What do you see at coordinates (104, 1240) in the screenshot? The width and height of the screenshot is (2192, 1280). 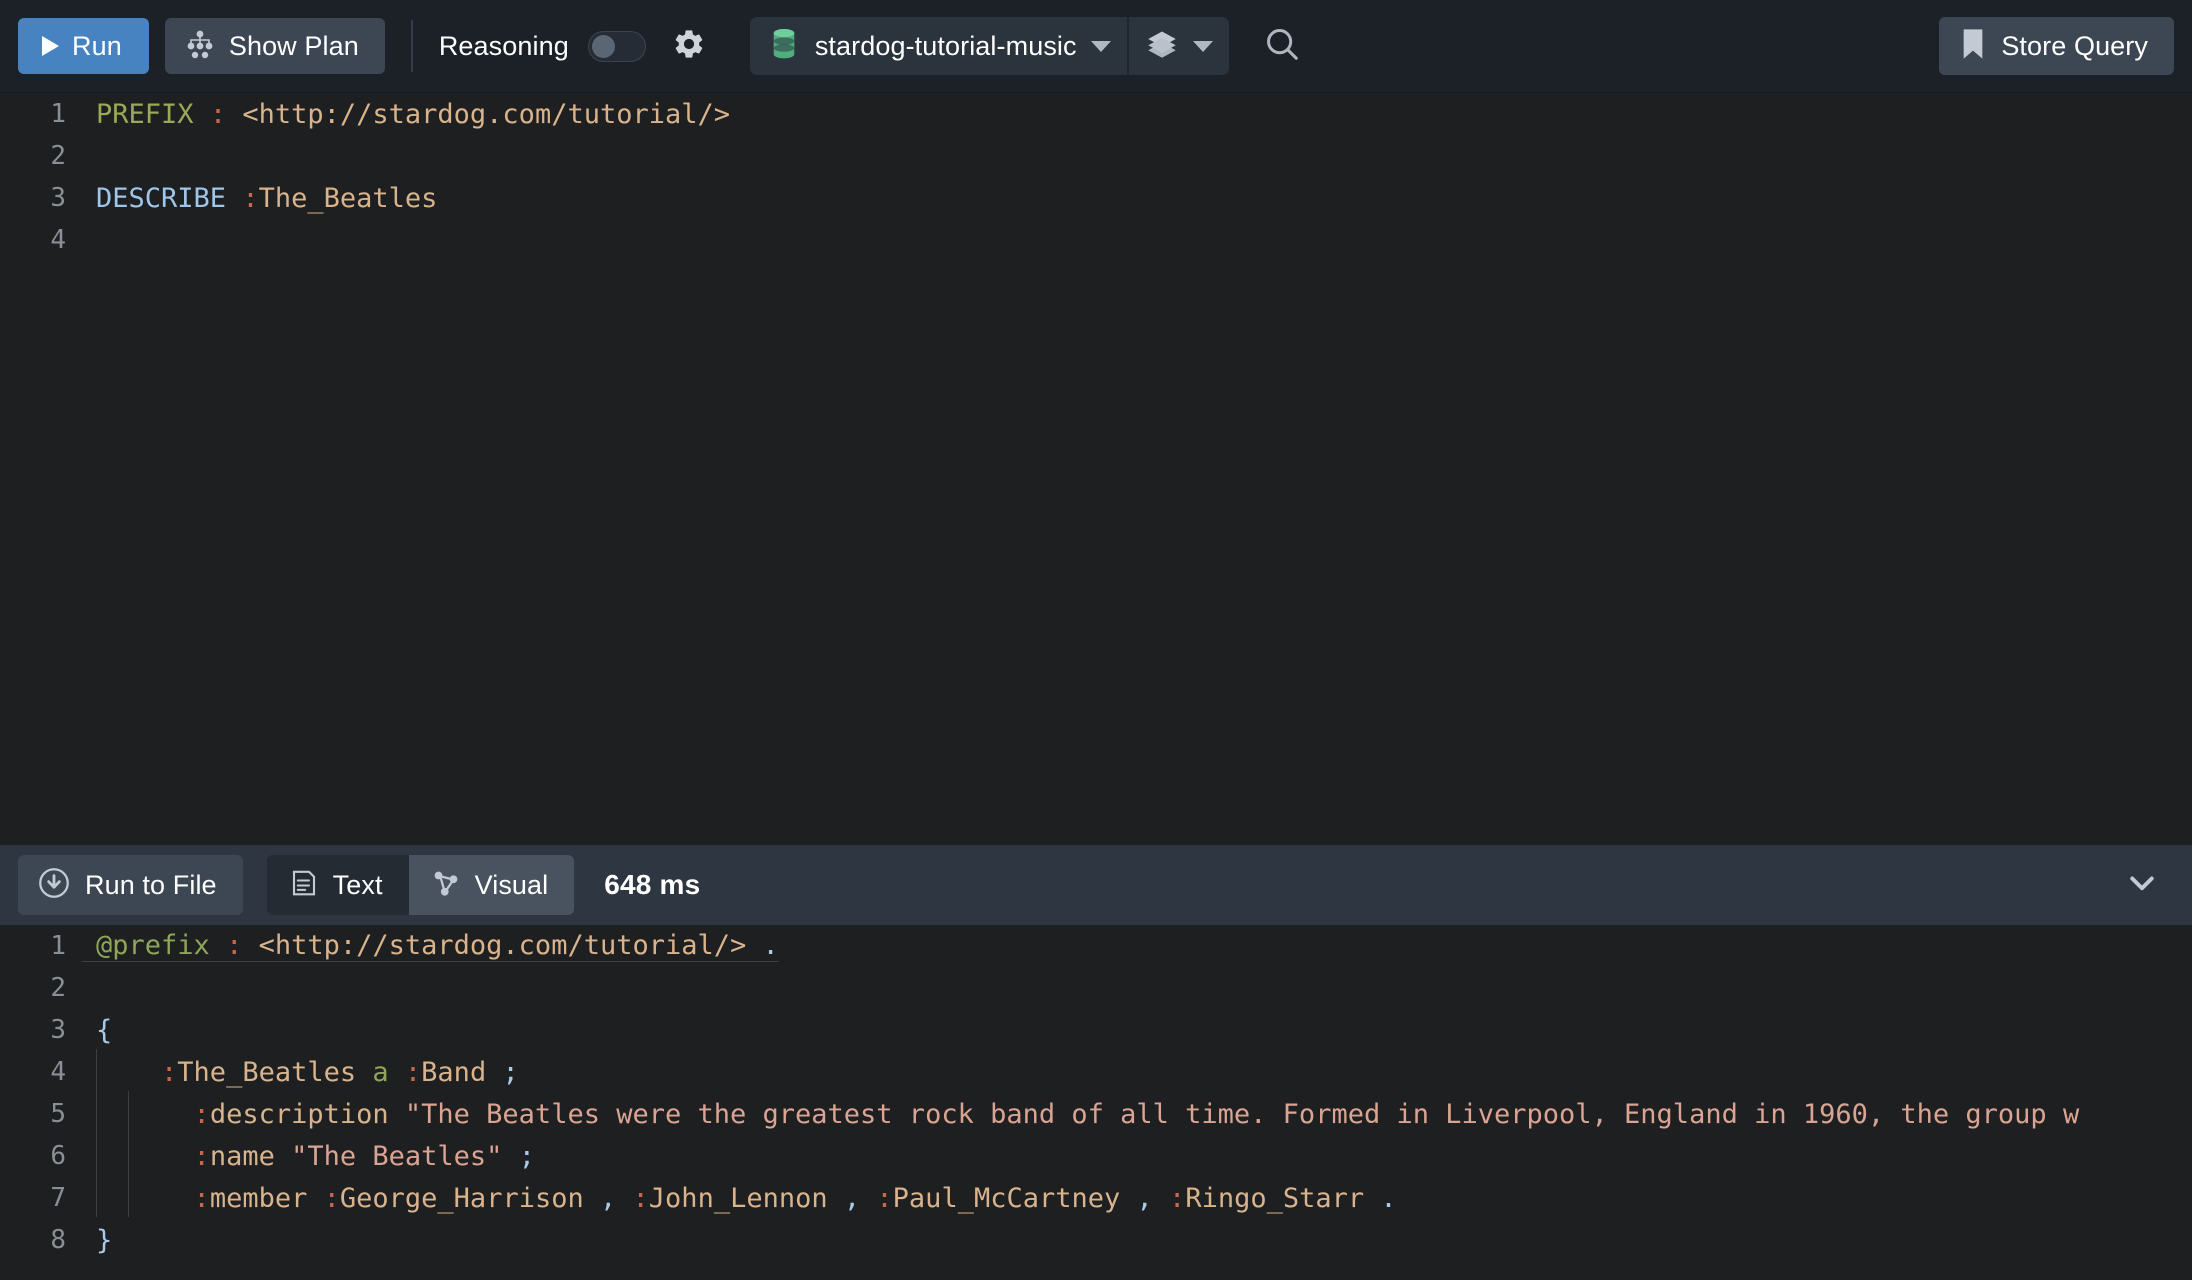 I see `code-token: }` at bounding box center [104, 1240].